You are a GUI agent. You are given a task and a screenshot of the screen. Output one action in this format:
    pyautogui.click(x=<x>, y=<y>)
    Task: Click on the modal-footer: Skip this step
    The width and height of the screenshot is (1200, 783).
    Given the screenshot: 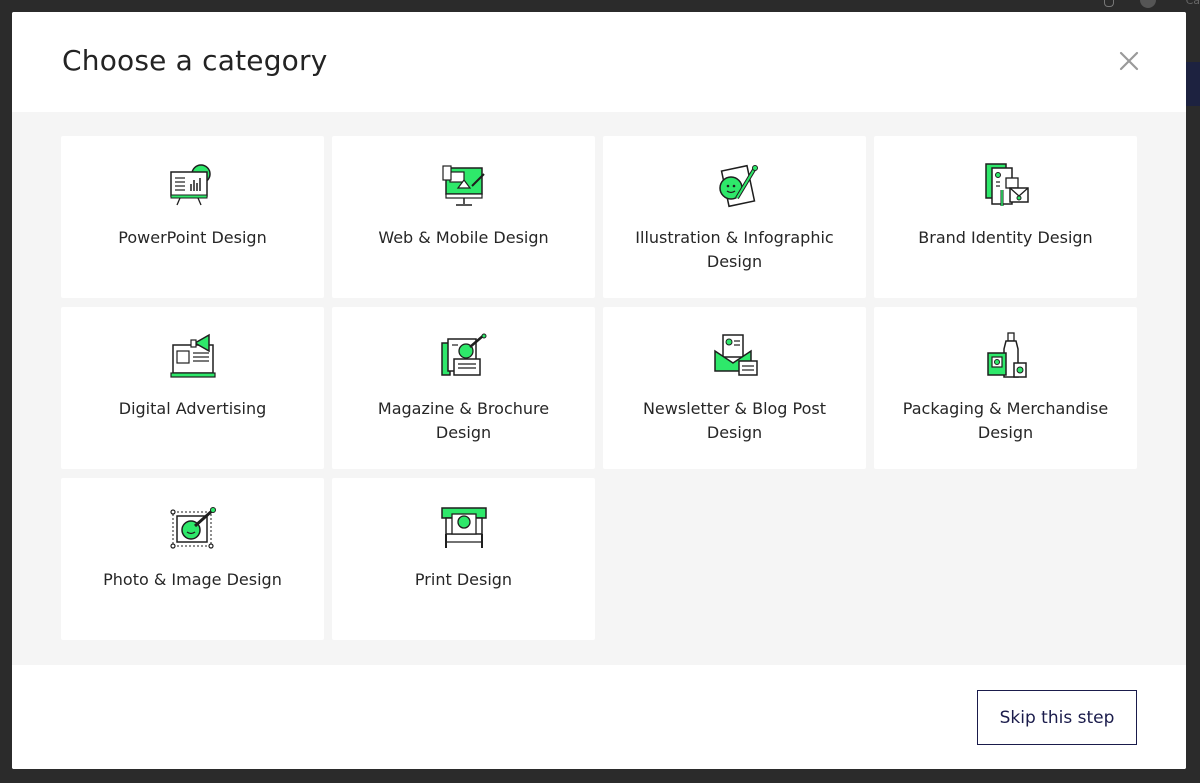 What is the action you would take?
    pyautogui.click(x=599, y=717)
    